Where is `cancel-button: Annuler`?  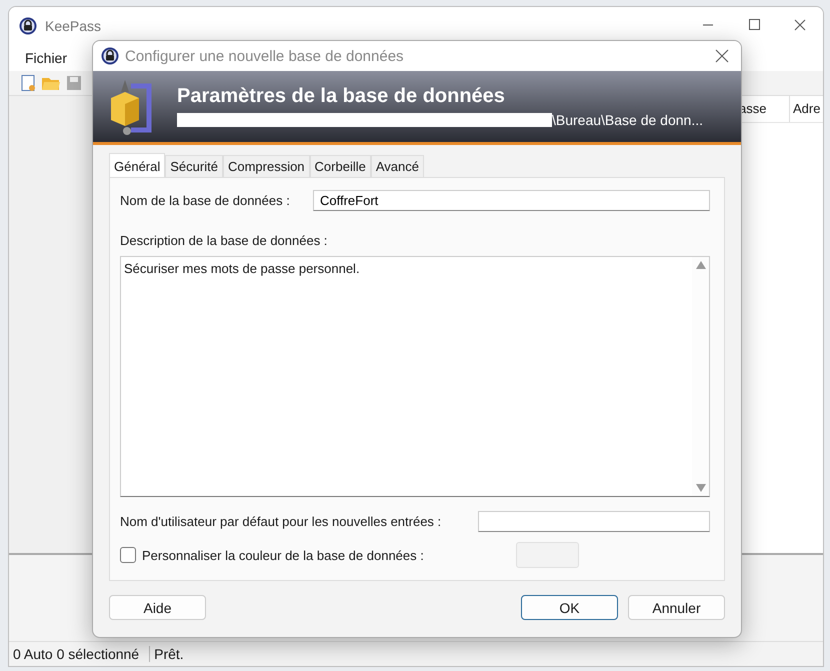
cancel-button: Annuler is located at coordinates (676, 607).